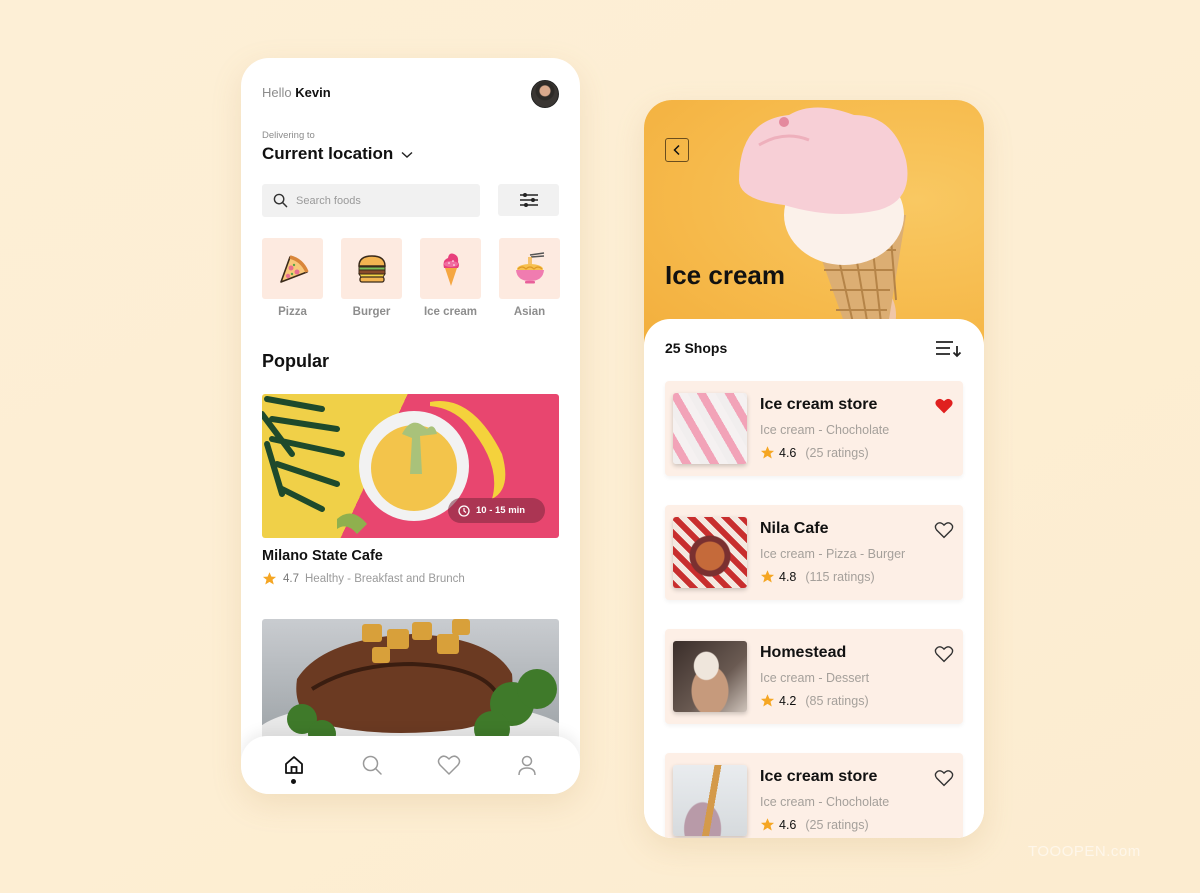 The image size is (1200, 893). I want to click on category-list: Pizza Burger Ice cream Asian, so click(411, 278).